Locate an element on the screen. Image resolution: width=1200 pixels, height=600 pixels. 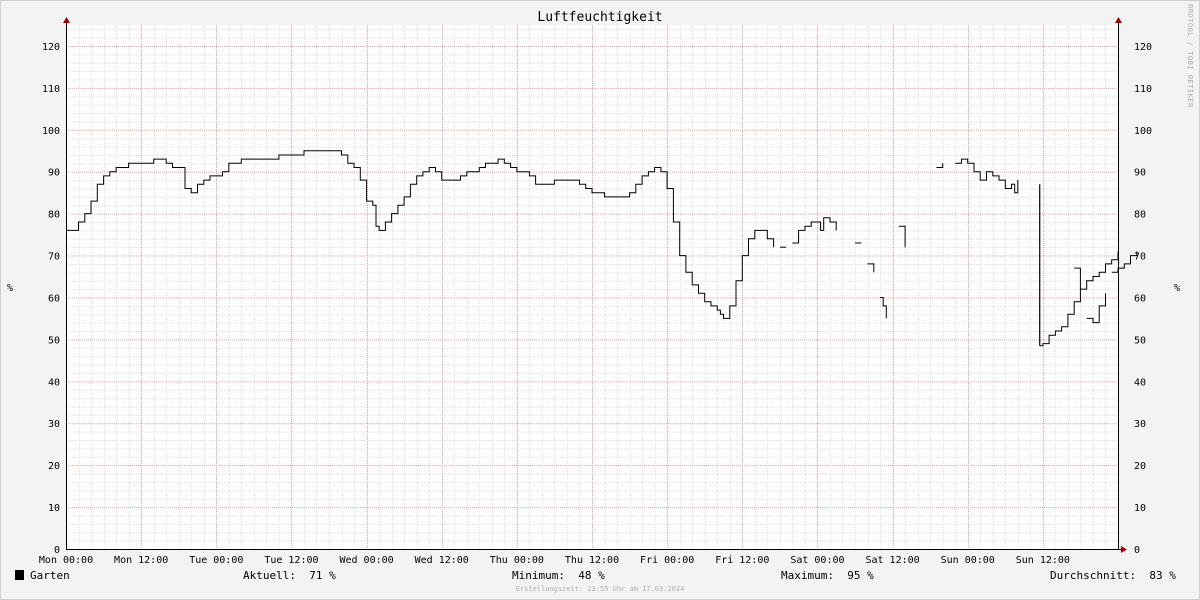
y-tick-label-left: 50 is located at coordinates (54, 340).